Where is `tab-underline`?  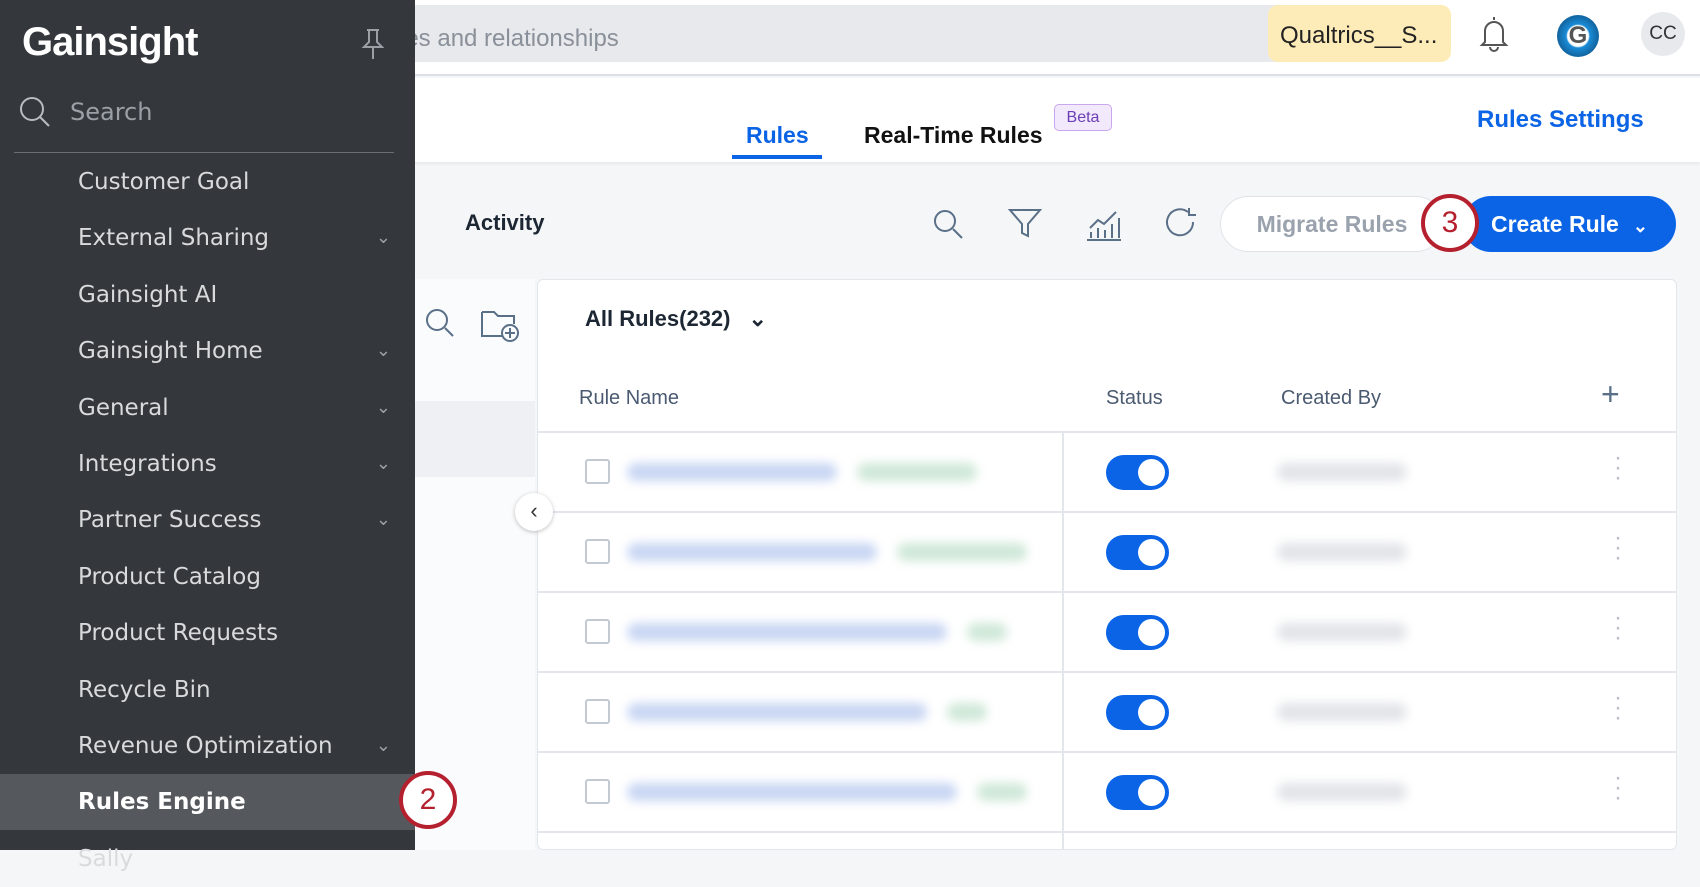
tab-underline is located at coordinates (777, 157).